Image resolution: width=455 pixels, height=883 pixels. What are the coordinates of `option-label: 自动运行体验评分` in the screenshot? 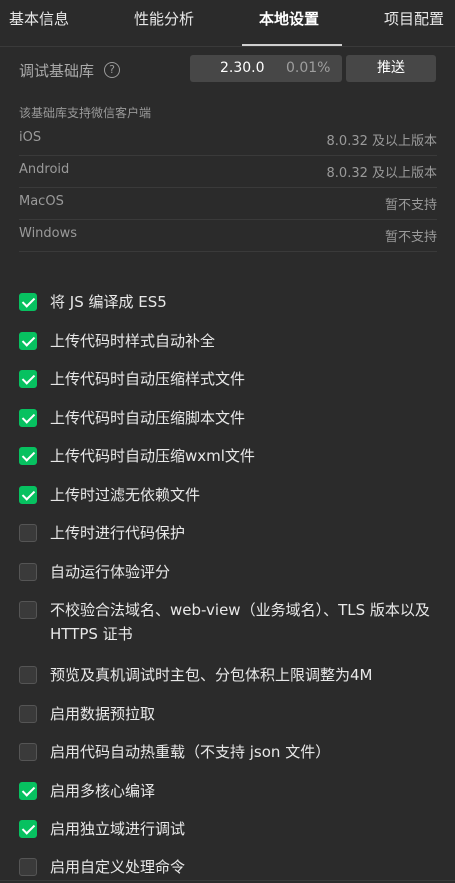 It's located at (110, 572).